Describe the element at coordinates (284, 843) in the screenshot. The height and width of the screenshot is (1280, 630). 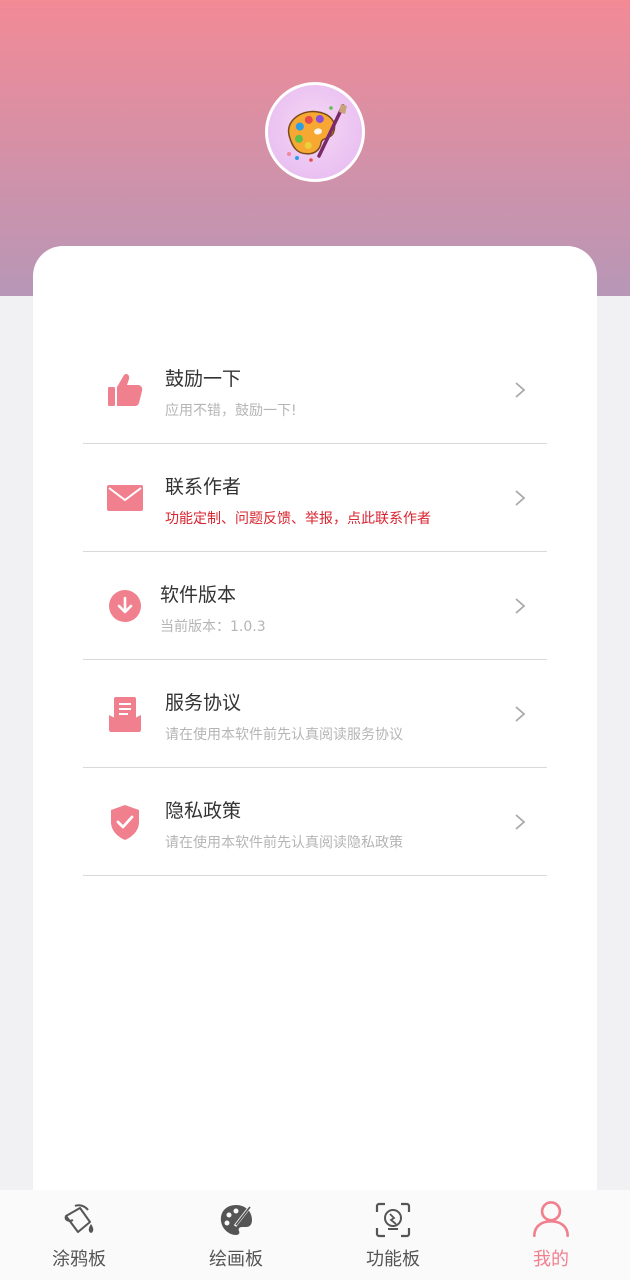
I see `menu-item-subtitle: 请在使用本软件前先认真阅读隐私政策` at that location.